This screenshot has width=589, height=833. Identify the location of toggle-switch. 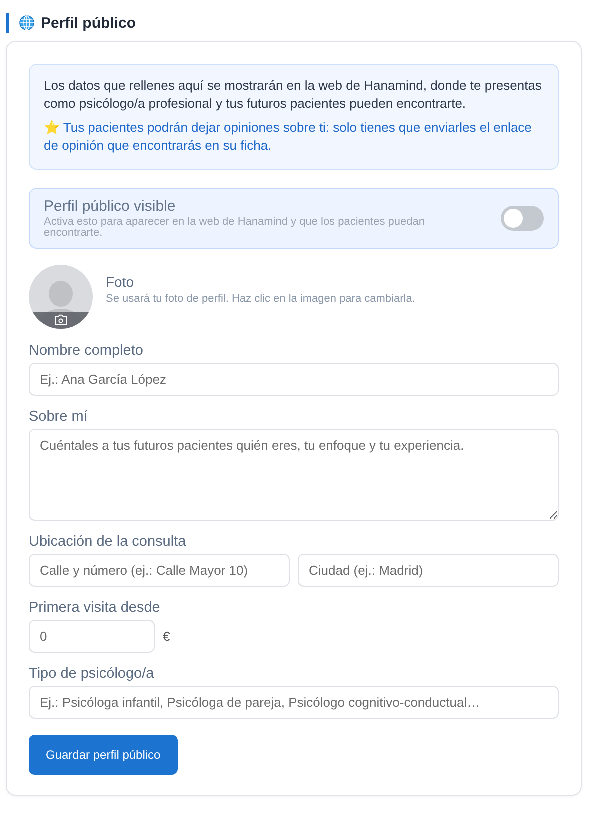
(522, 218).